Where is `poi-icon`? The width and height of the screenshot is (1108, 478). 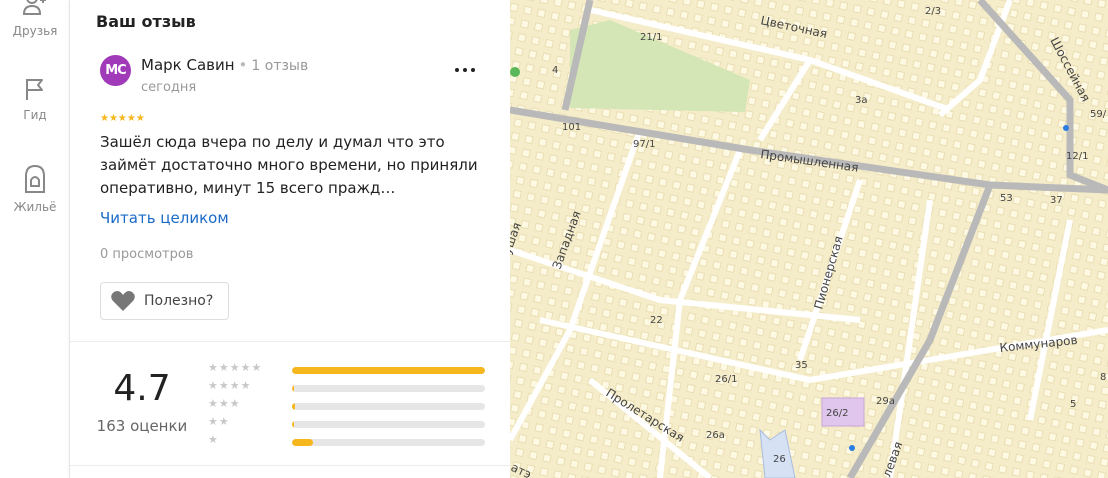 poi-icon is located at coordinates (515, 72).